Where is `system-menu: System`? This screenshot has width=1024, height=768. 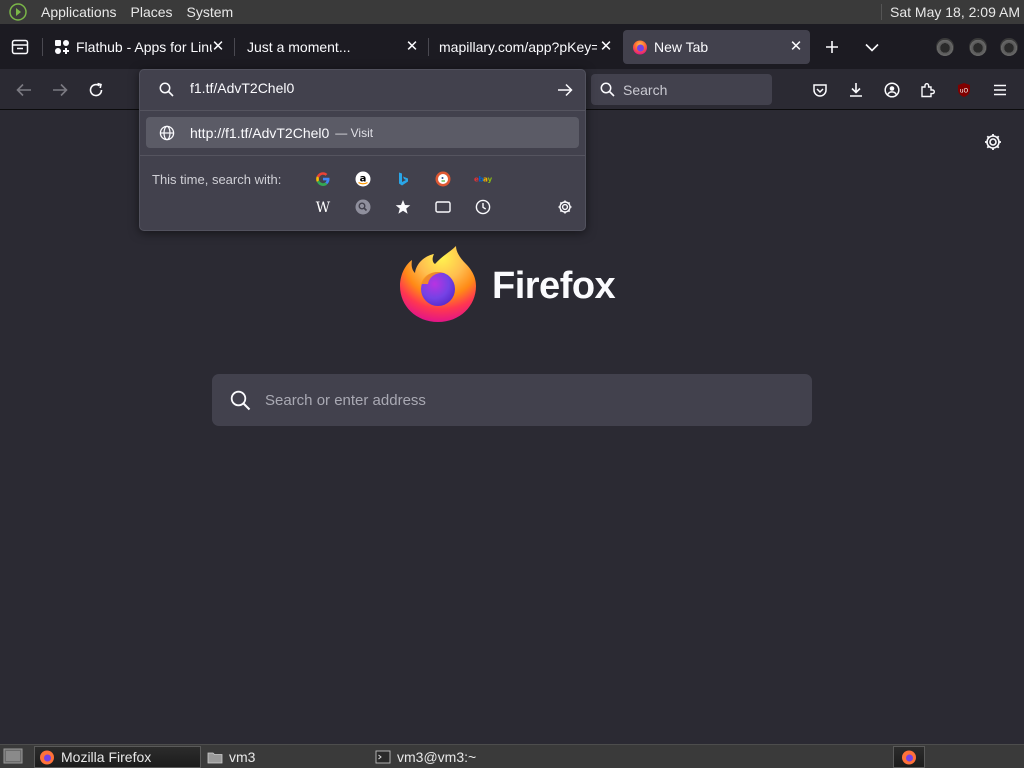
system-menu: System is located at coordinates (210, 12).